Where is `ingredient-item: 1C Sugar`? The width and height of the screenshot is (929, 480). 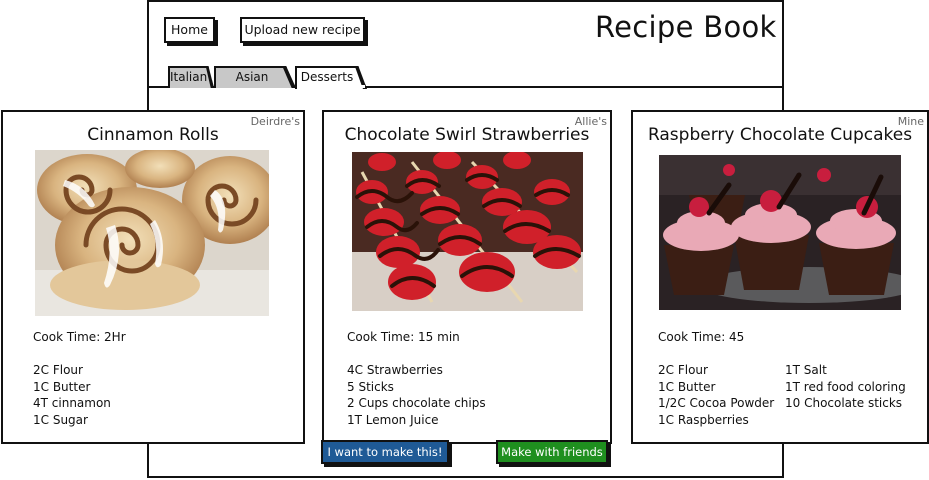
ingredient-item: 1C Sugar is located at coordinates (60, 419).